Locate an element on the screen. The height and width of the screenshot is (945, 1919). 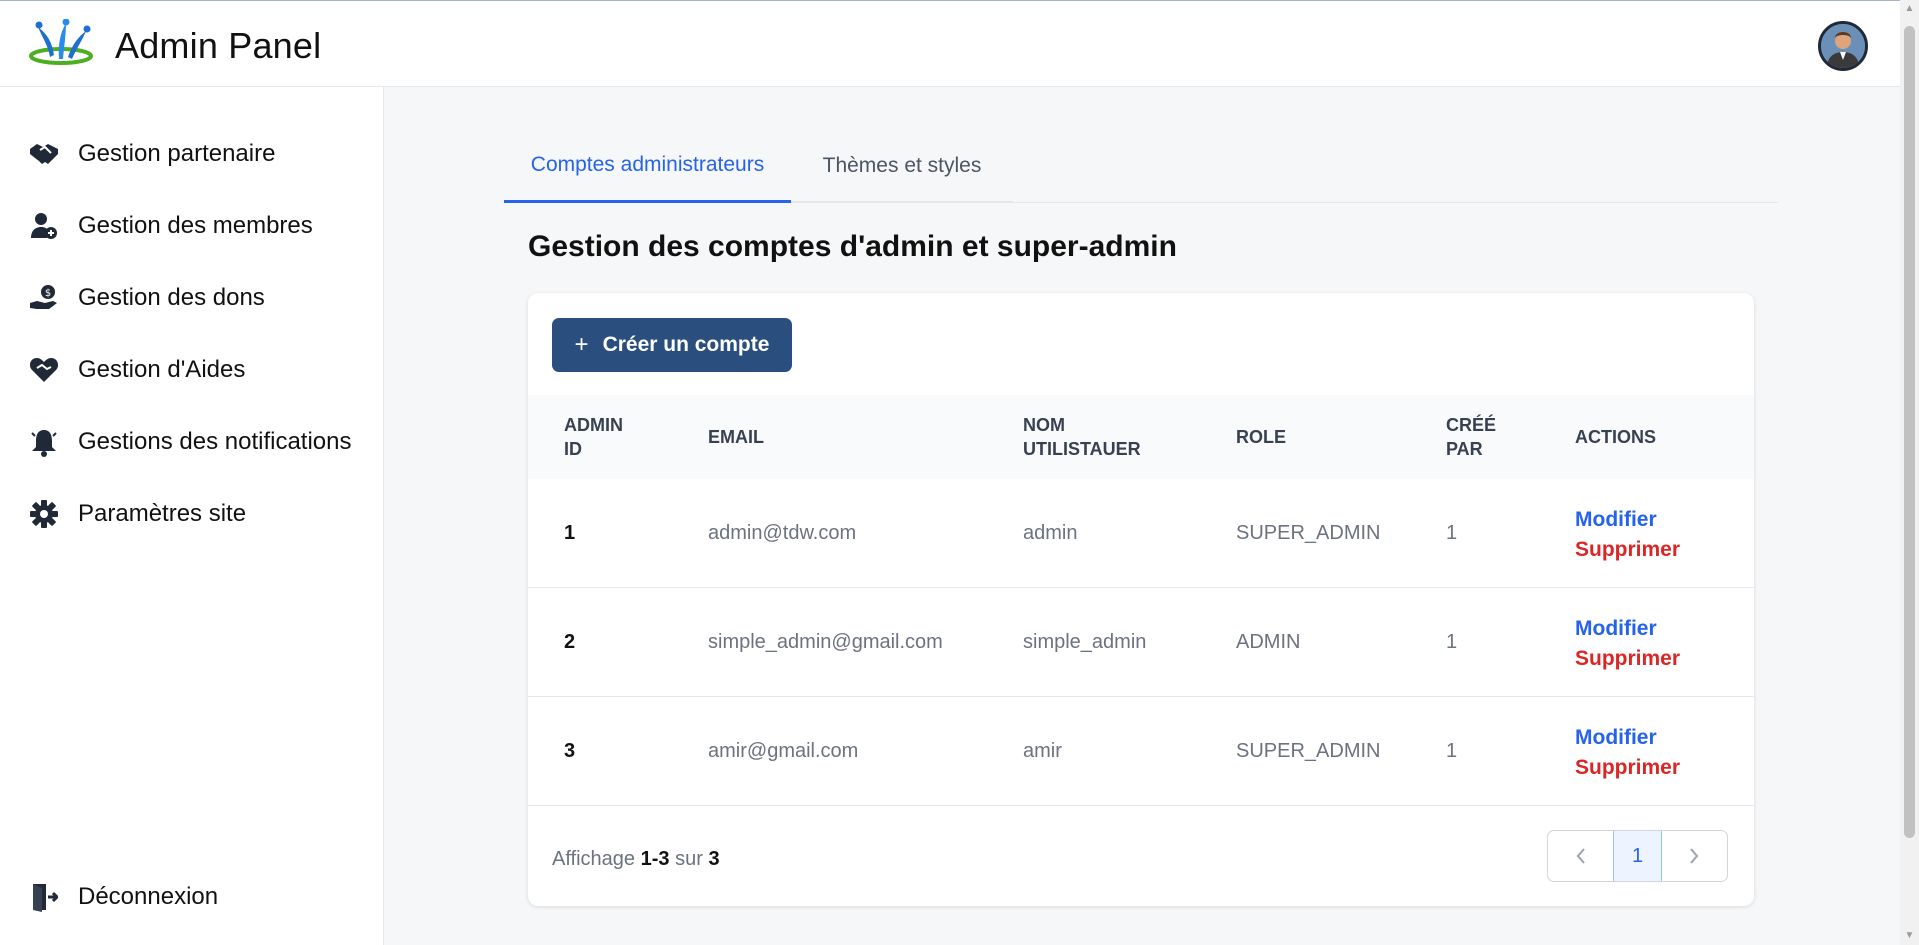
cell-username: amir is located at coordinates (1042, 751).